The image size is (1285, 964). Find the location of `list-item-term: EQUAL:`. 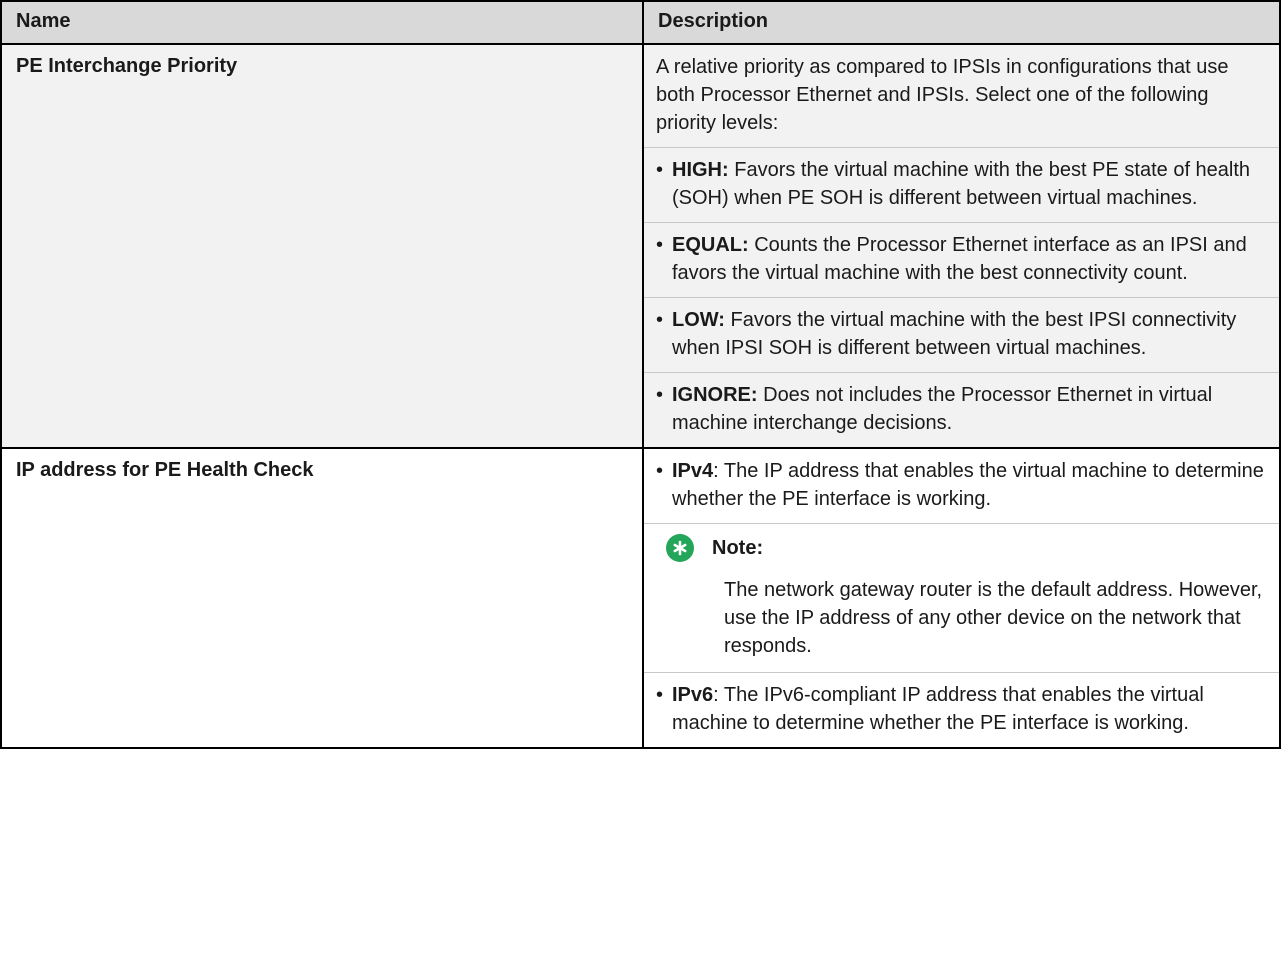

list-item-term: EQUAL: is located at coordinates (710, 245).